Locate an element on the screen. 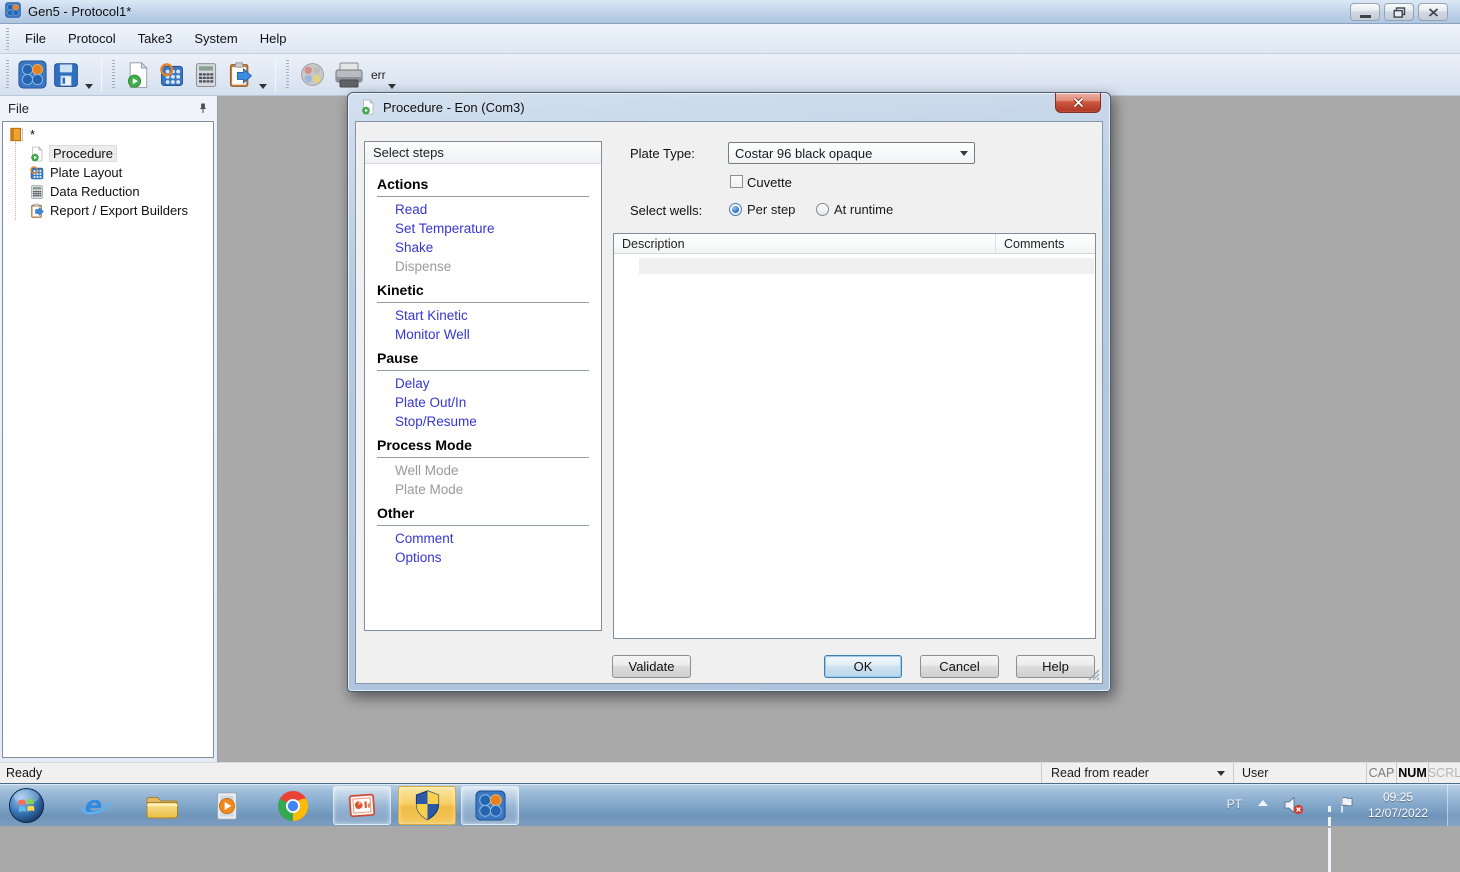 Image resolution: width=1460 pixels, height=872 pixels. internet-explorer-button: e is located at coordinates (95, 807).